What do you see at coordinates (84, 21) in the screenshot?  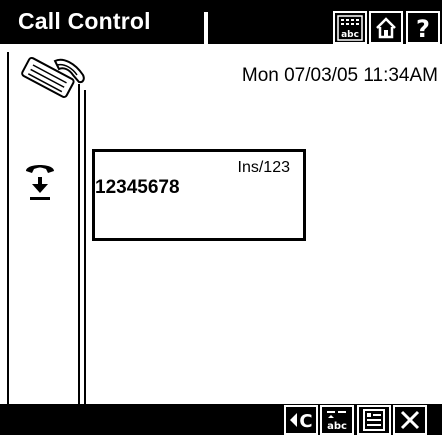 I see `page-title: Call Control` at bounding box center [84, 21].